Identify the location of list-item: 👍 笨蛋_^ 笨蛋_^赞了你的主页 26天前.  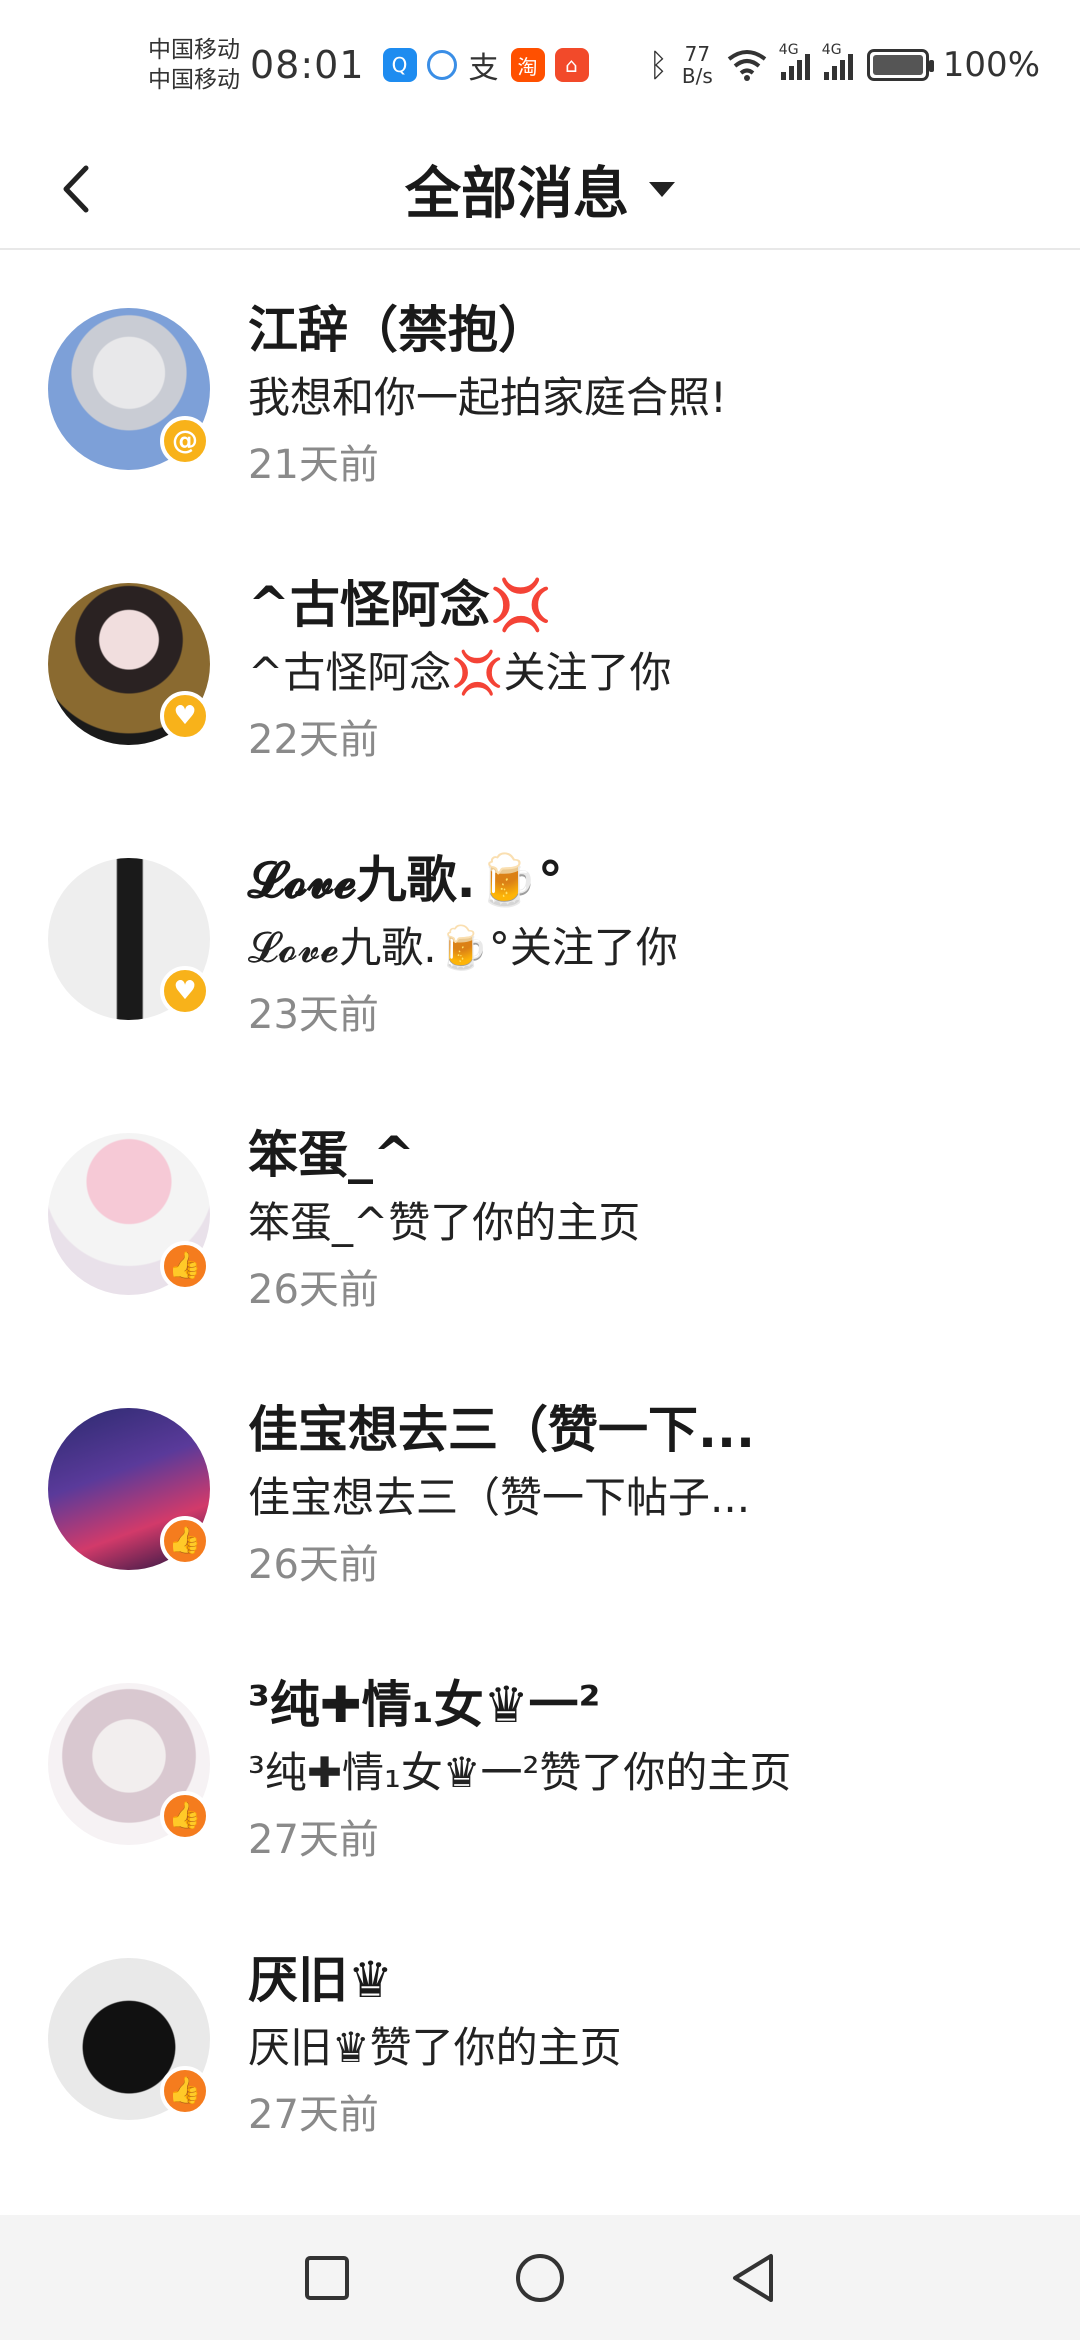
(540, 1214).